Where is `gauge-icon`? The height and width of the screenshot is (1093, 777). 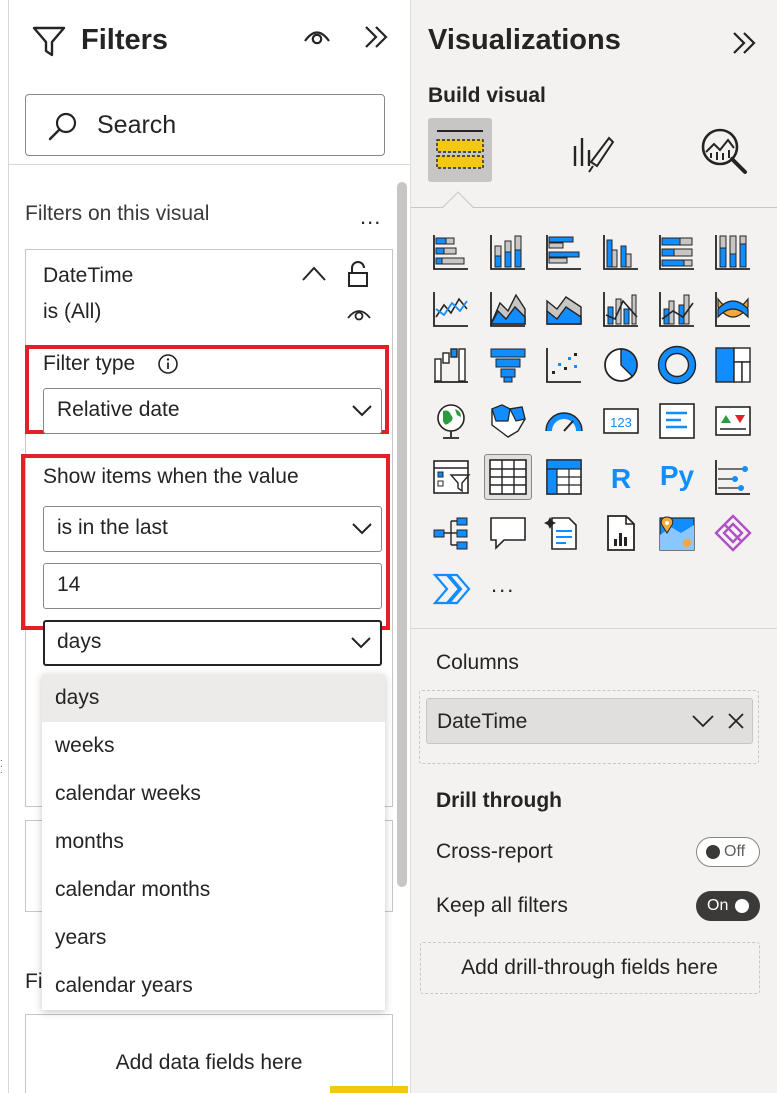
gauge-icon is located at coordinates (564, 421).